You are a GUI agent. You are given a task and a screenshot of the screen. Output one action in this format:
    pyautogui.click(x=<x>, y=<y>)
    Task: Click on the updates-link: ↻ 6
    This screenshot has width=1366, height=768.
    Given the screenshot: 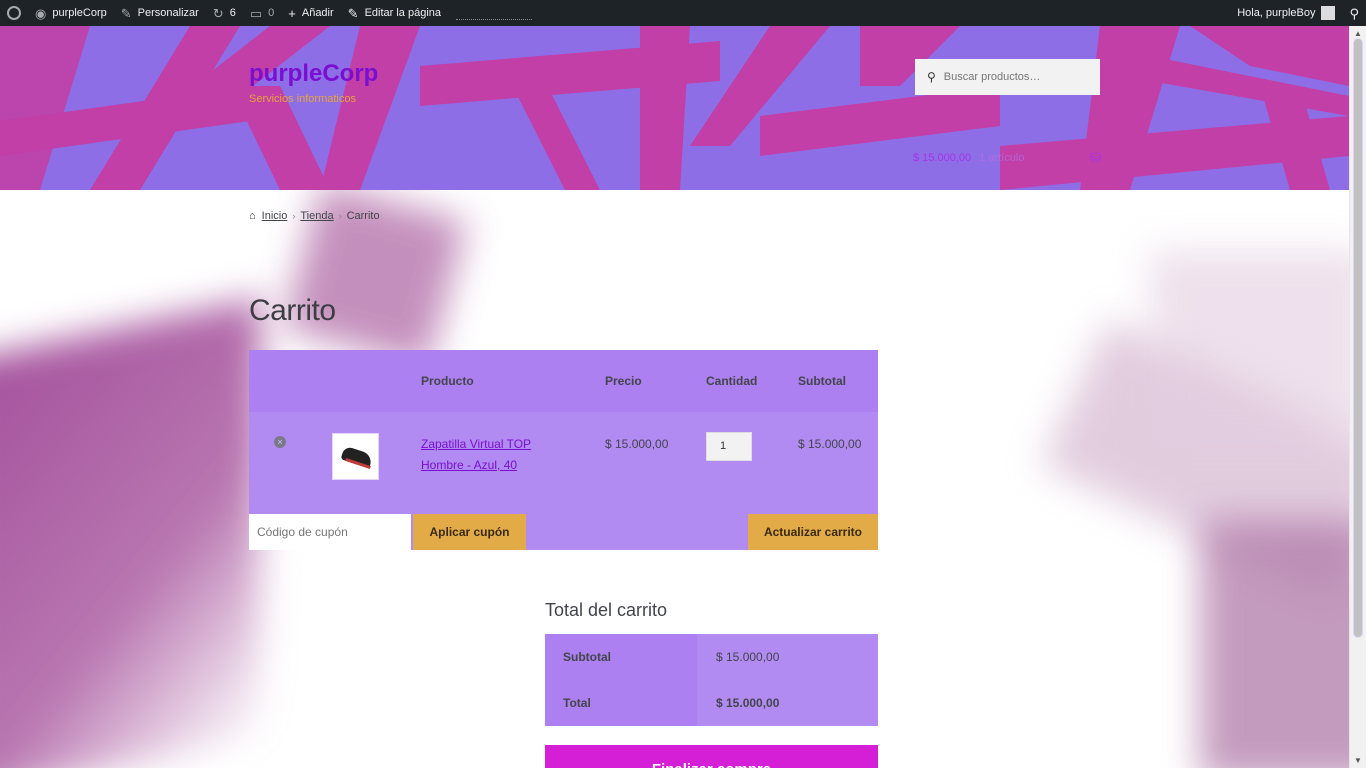 What is the action you would take?
    pyautogui.click(x=224, y=13)
    